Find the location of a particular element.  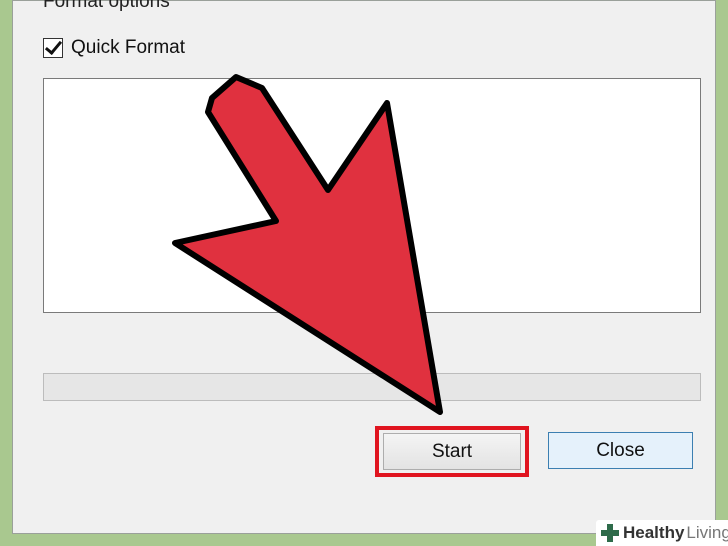

plus-cross-icon is located at coordinates (610, 533).